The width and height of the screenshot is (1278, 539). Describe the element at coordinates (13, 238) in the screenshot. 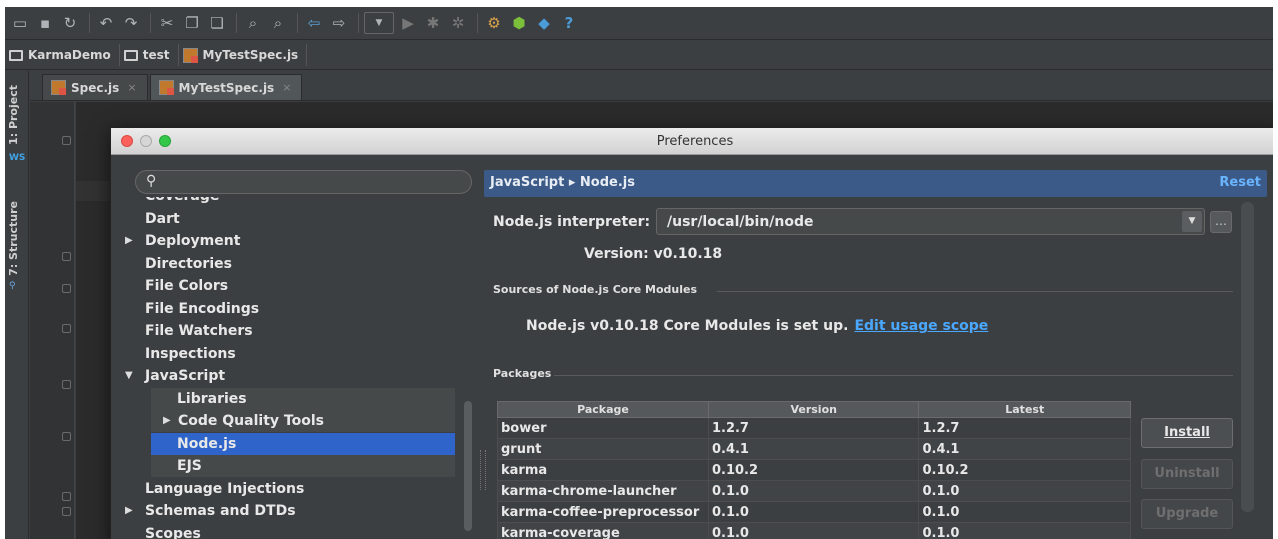

I see `structure-tool-tab: 7: Structure` at that location.